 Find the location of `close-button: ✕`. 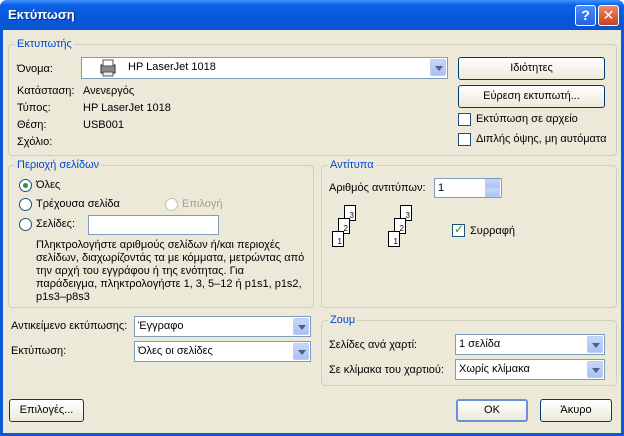

close-button: ✕ is located at coordinates (608, 15).